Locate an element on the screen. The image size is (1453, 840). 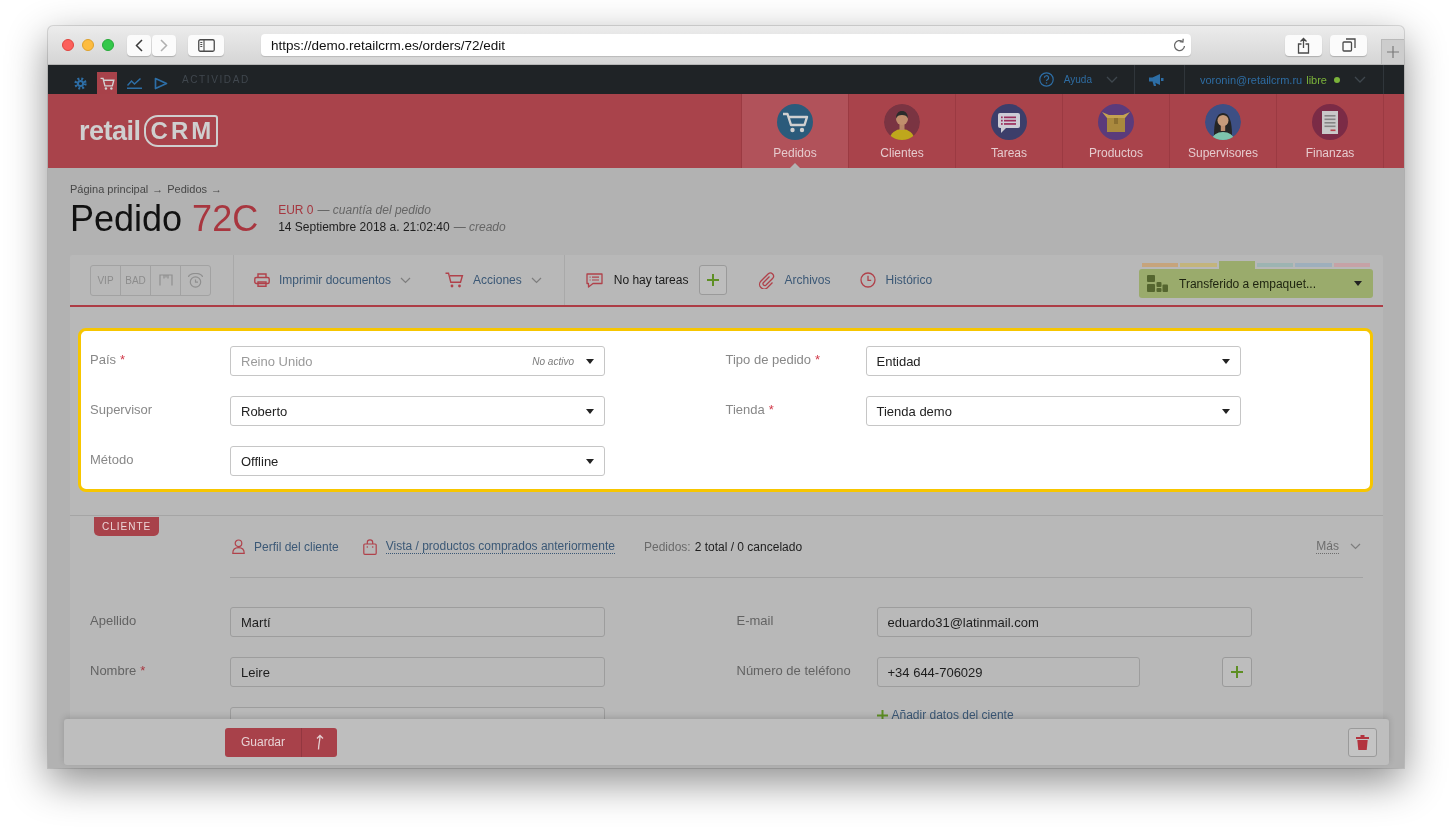
minimize-icon is located at coordinates (88, 45).